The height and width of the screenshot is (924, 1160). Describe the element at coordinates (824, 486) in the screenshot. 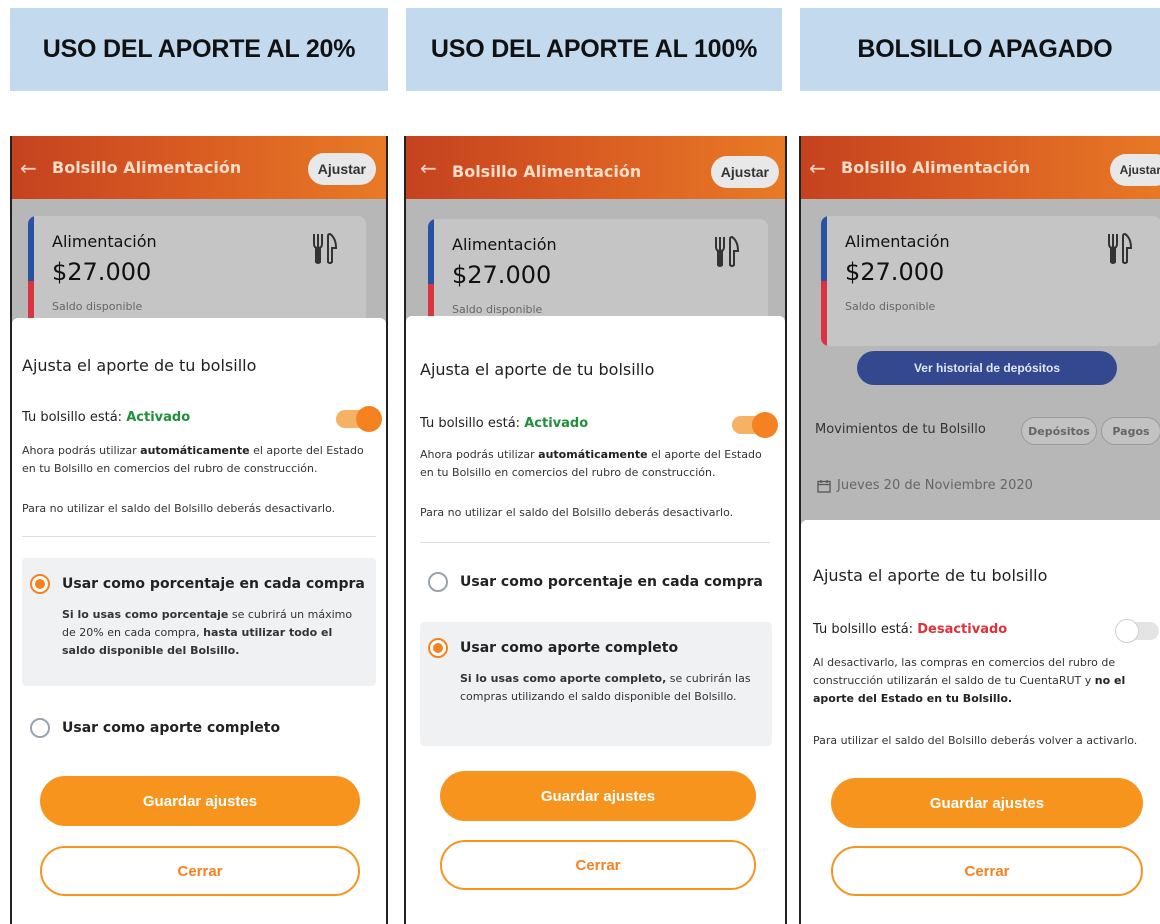

I see `calendar-icon` at that location.